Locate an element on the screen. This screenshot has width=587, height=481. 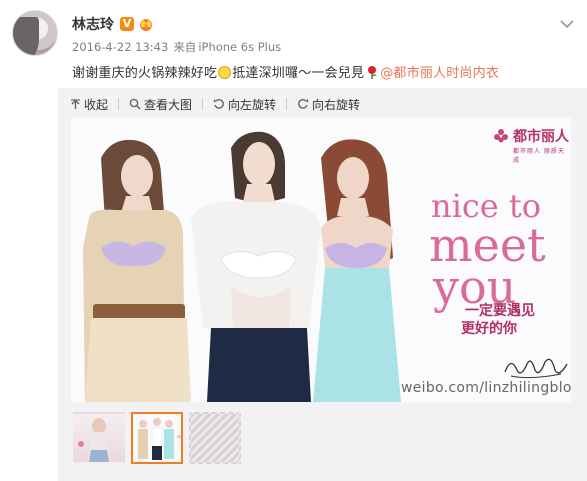
rotate-left-icon is located at coordinates (218, 104).